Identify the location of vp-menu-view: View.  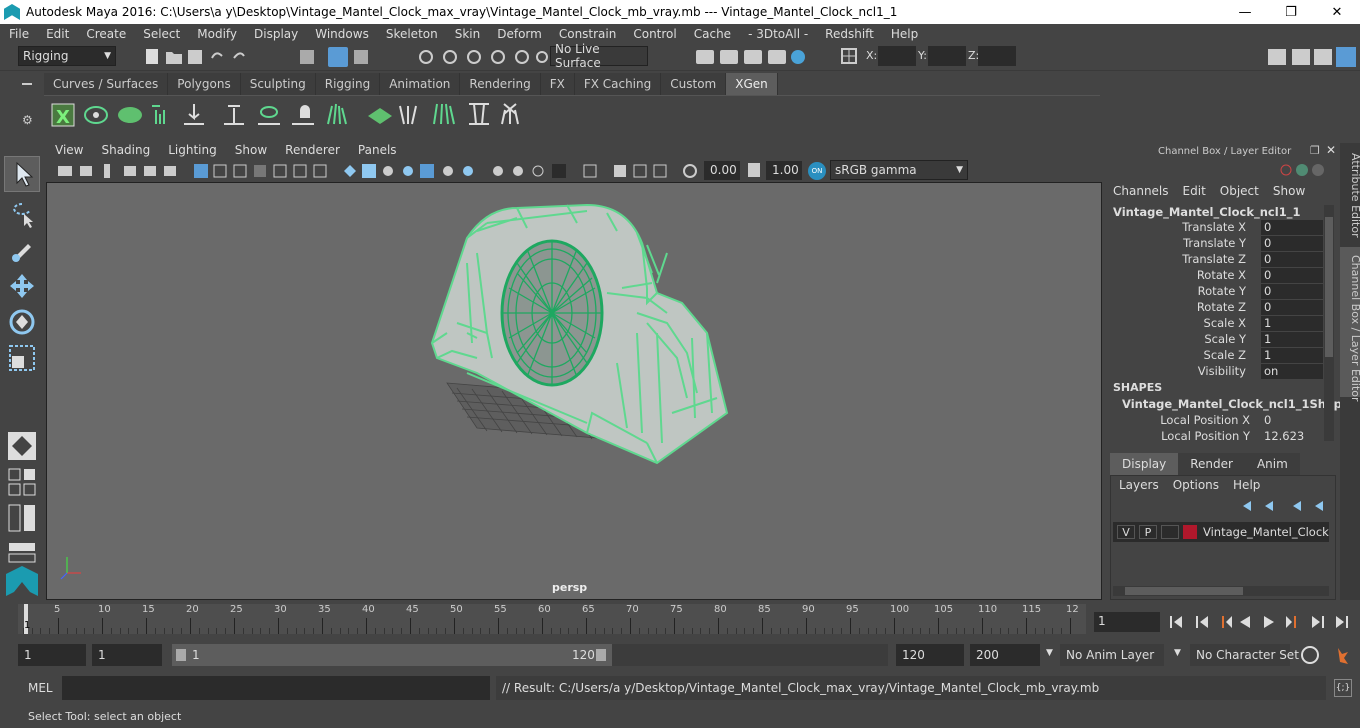
(69, 151).